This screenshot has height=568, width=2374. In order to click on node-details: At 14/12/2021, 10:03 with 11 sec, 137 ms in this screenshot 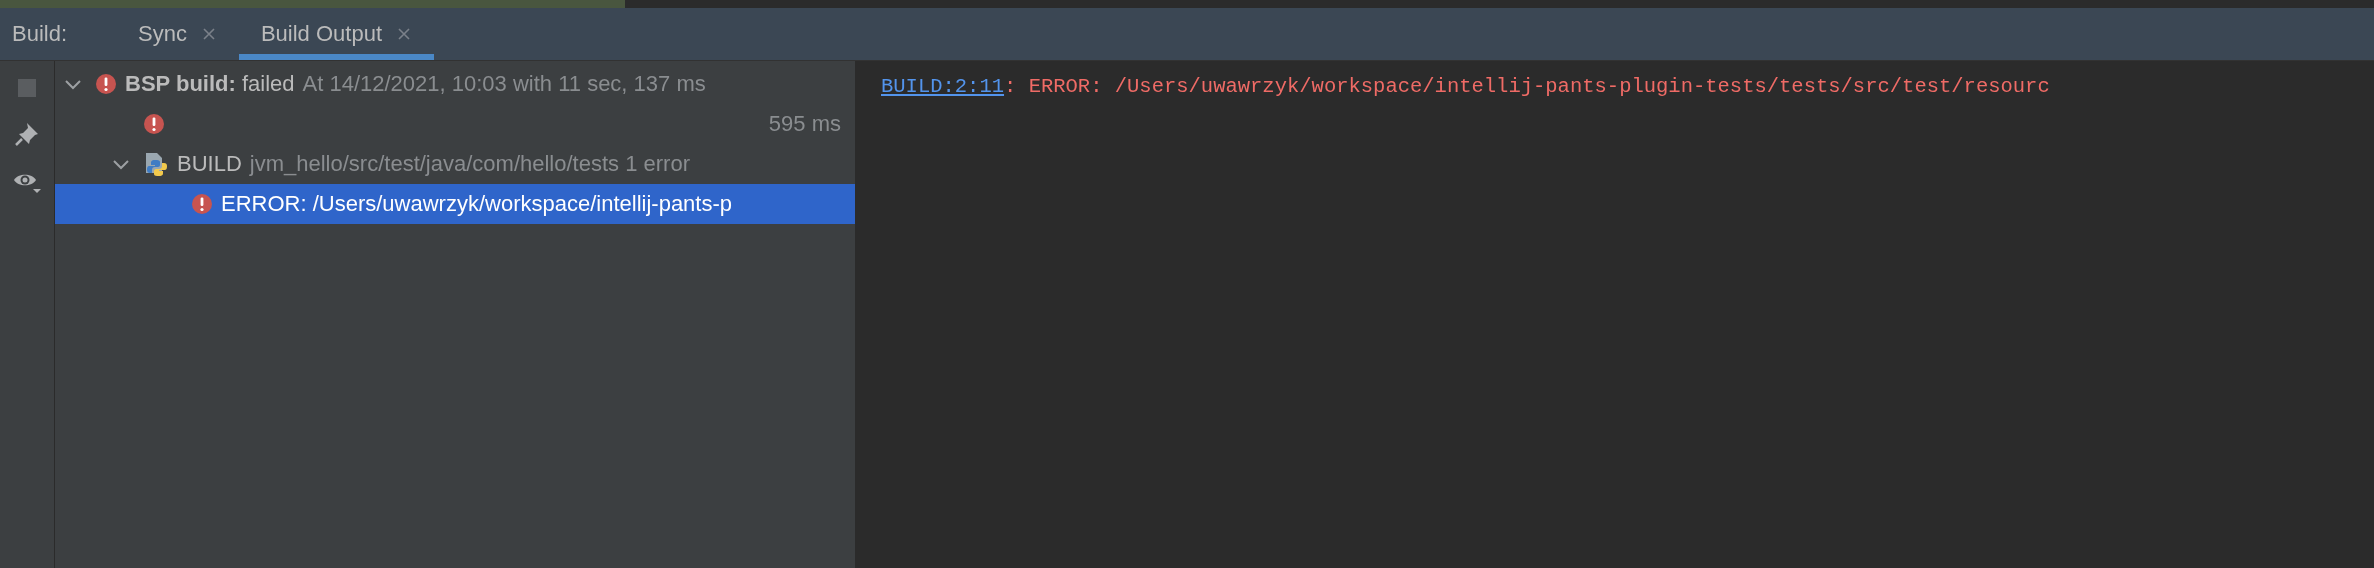, I will do `click(504, 84)`.